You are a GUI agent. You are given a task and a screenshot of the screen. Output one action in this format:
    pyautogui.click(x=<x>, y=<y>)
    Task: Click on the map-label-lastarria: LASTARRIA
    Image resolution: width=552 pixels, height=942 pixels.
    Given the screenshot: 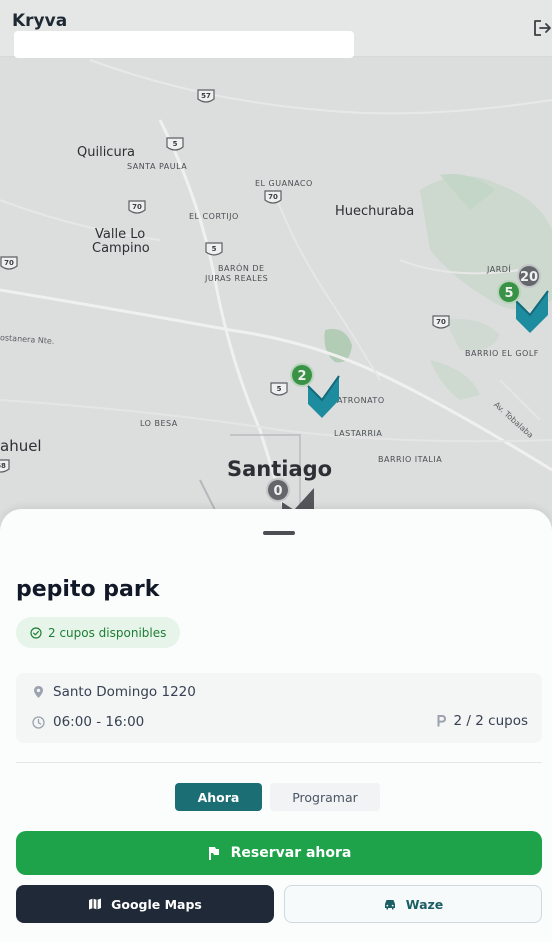 What is the action you would take?
    pyautogui.click(x=358, y=433)
    